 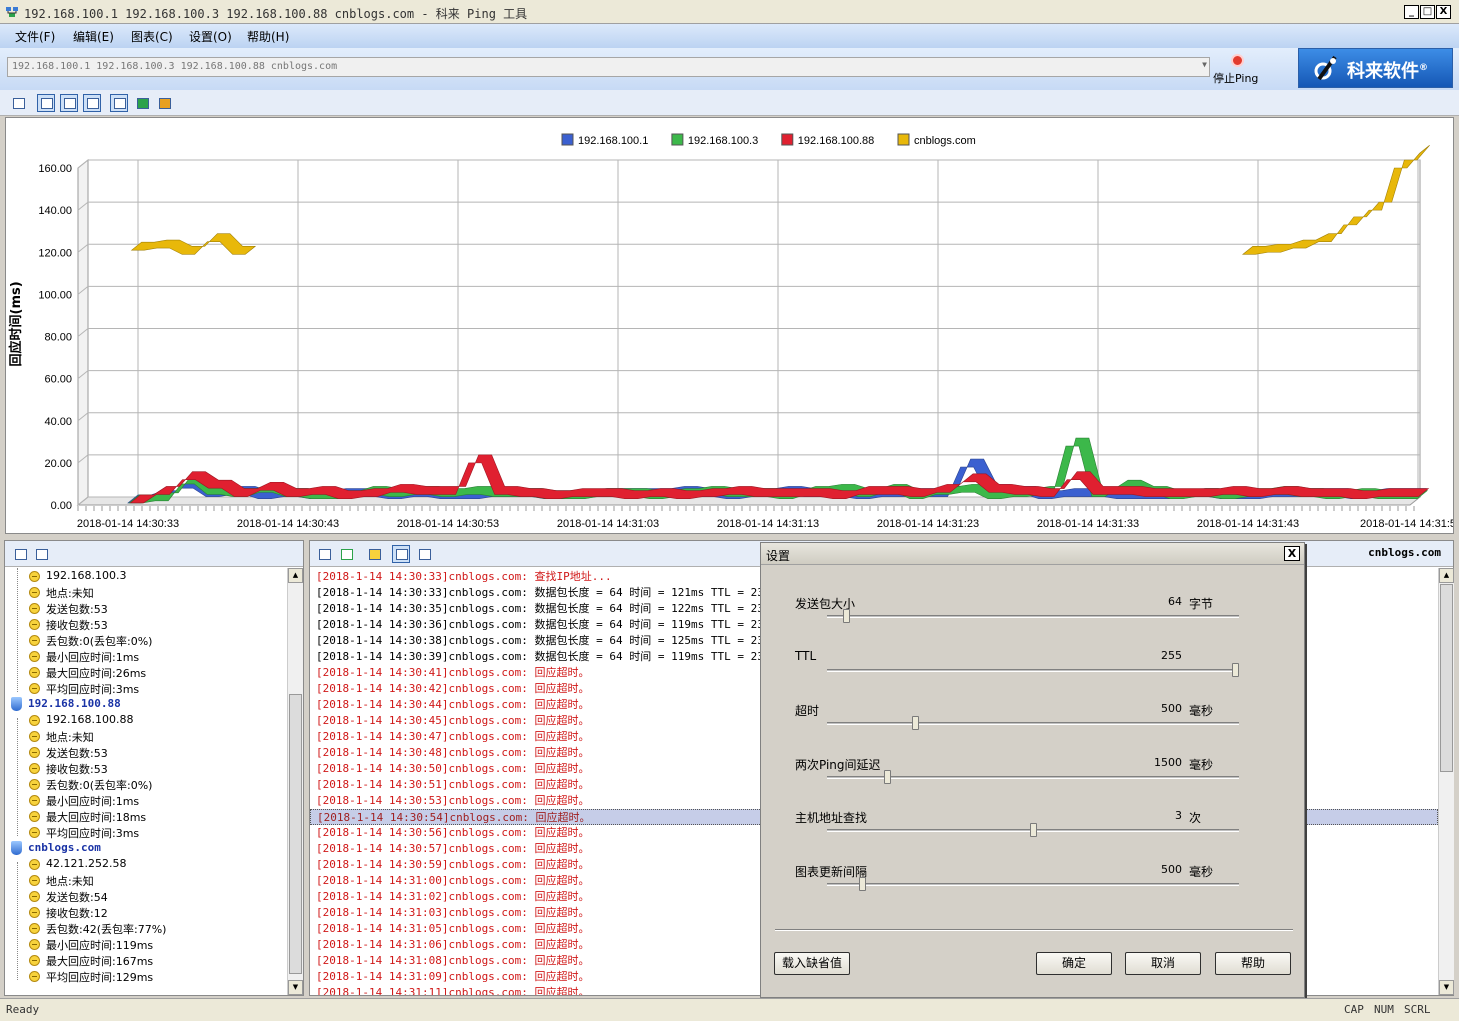 What do you see at coordinates (831, 871) in the screenshot?
I see `setting-label: 图表更新间隔` at bounding box center [831, 871].